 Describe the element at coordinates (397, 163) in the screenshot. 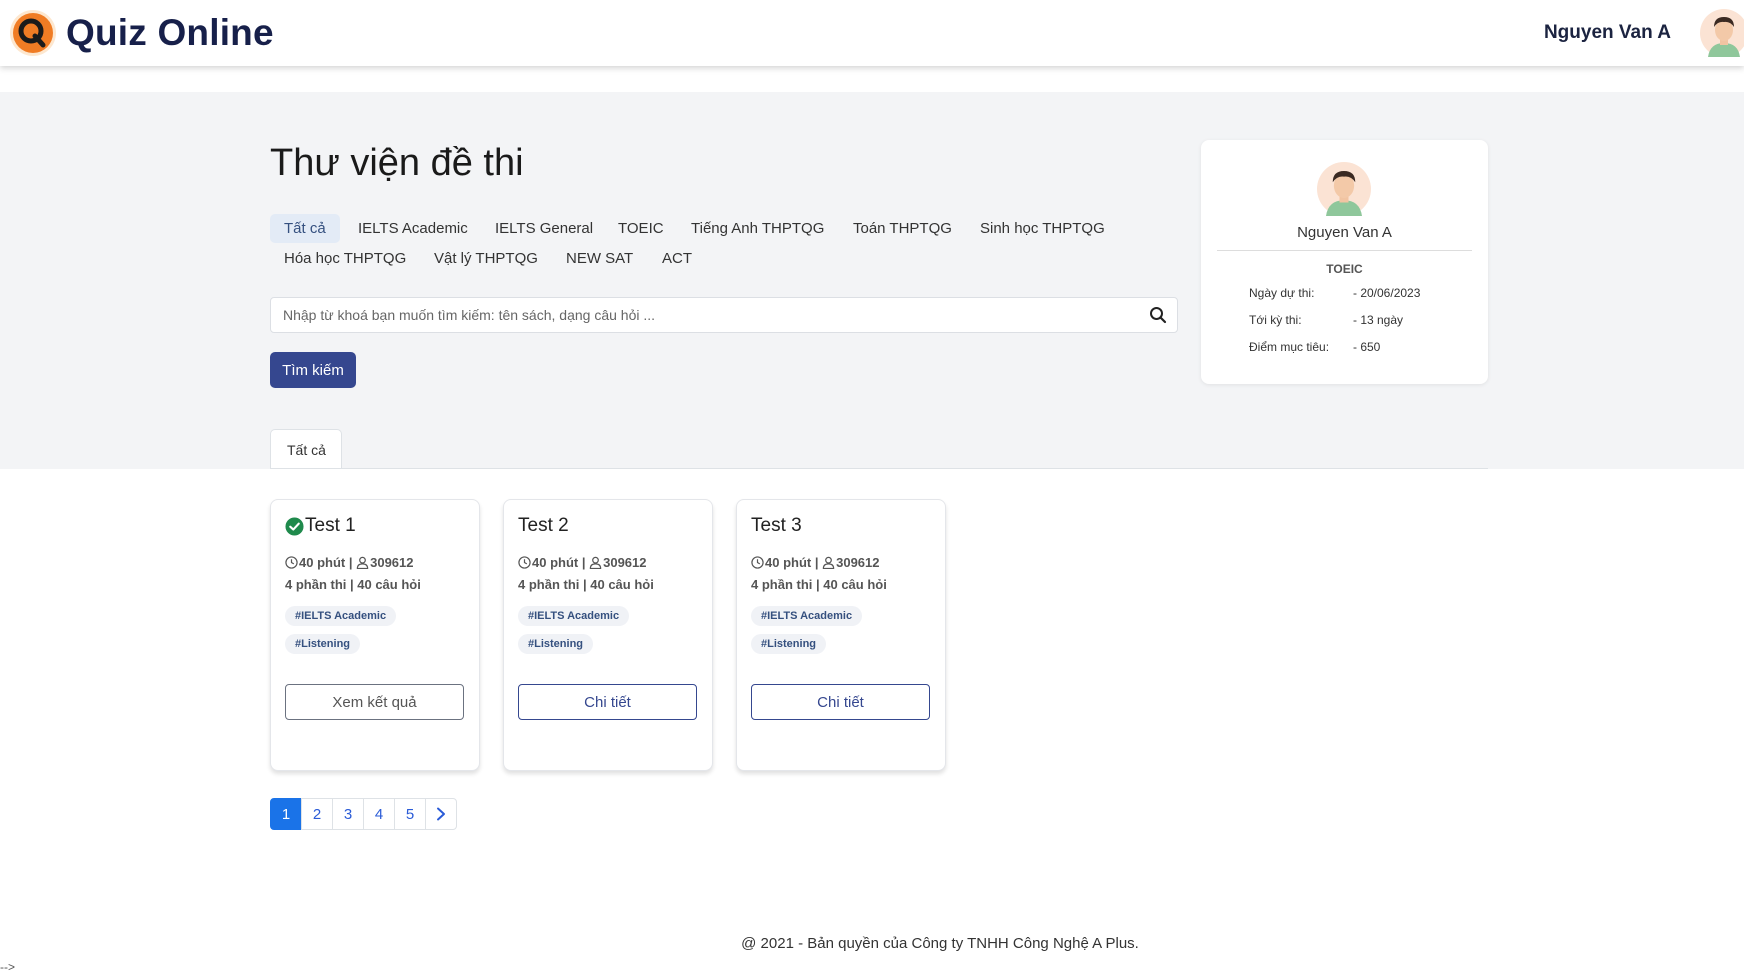

I see `page-title: Thư viện đề thi` at that location.